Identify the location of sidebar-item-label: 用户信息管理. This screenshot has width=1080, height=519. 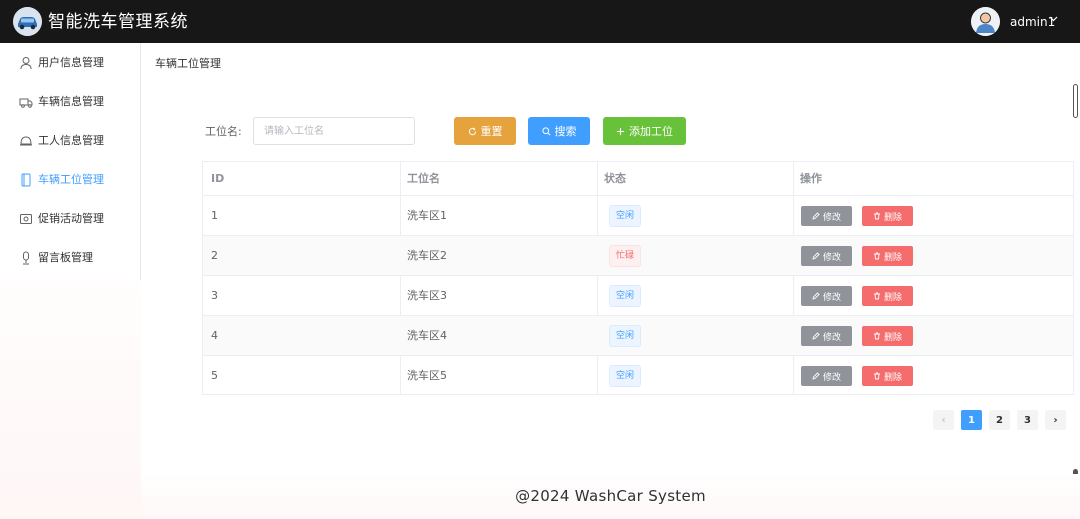
(71, 62).